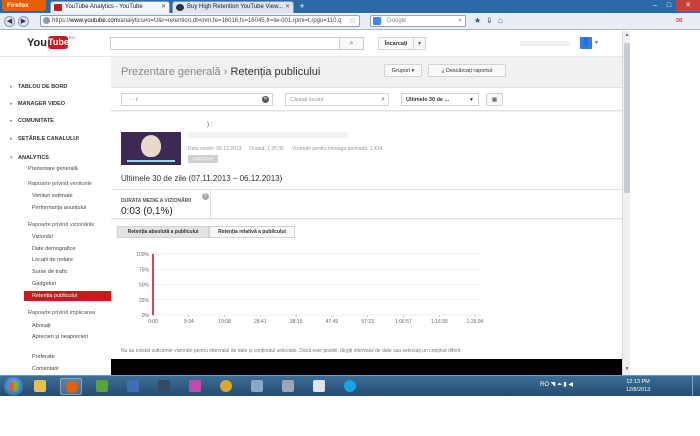  I want to click on page-scrollbar: ▲ ▼, so click(626, 203).